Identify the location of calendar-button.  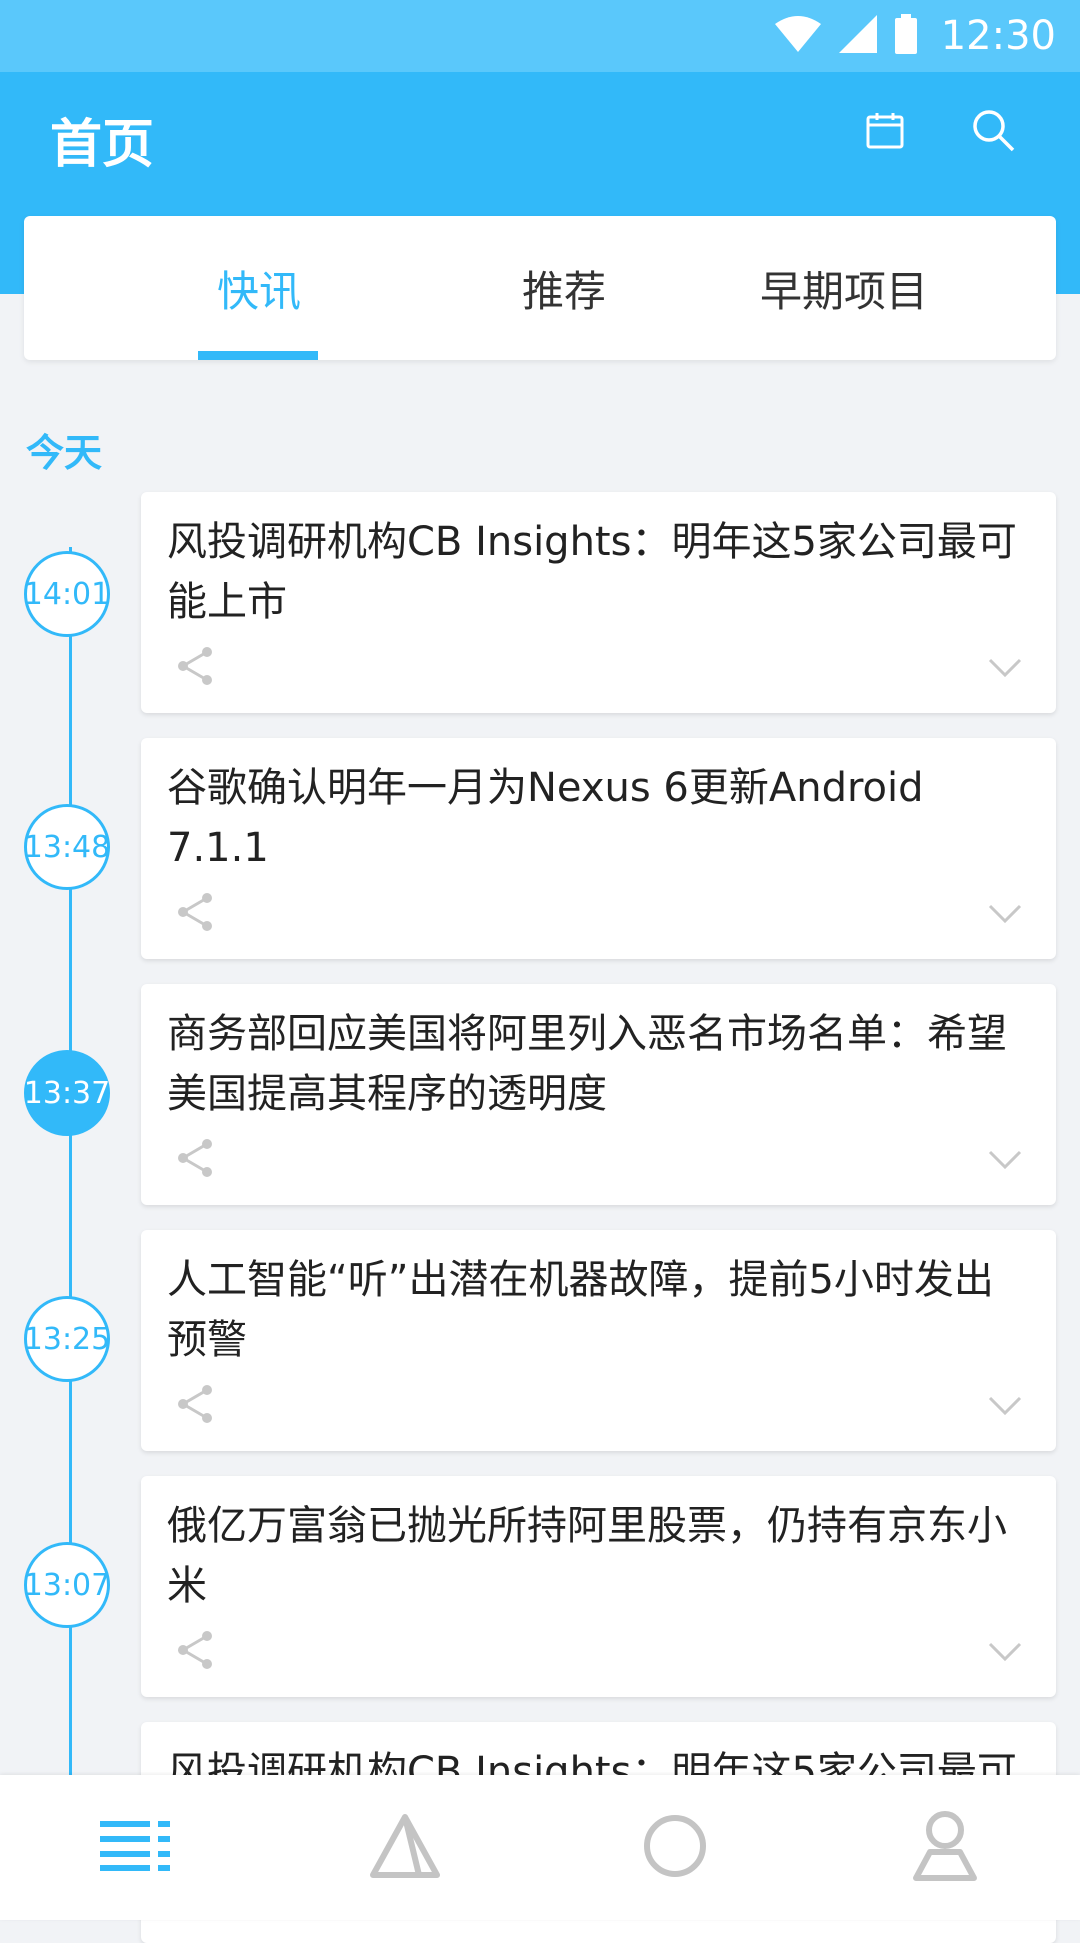
(885, 132).